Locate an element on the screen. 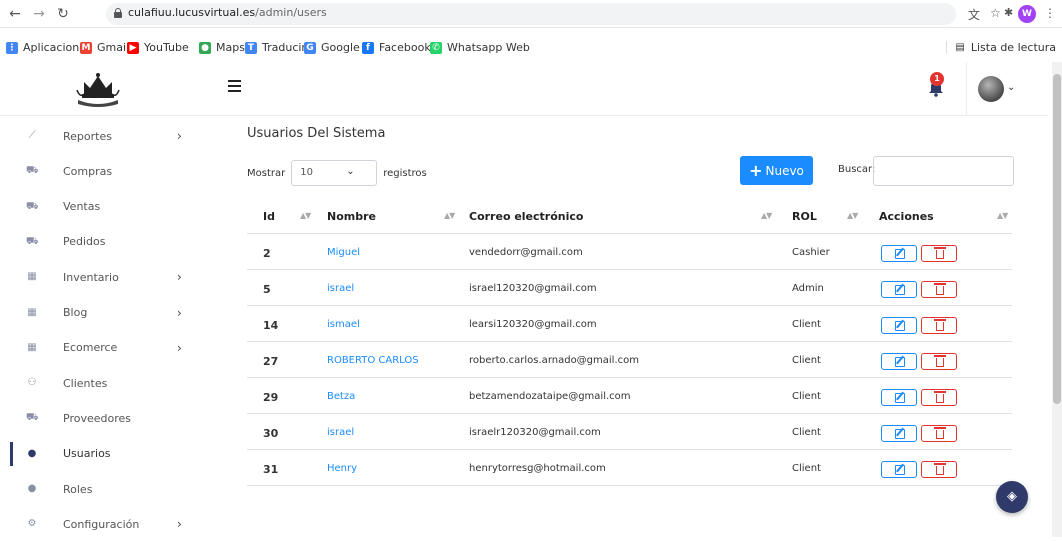  address-bar: culafiuu.lucusvirtual.es/admin/users is located at coordinates (531, 14).